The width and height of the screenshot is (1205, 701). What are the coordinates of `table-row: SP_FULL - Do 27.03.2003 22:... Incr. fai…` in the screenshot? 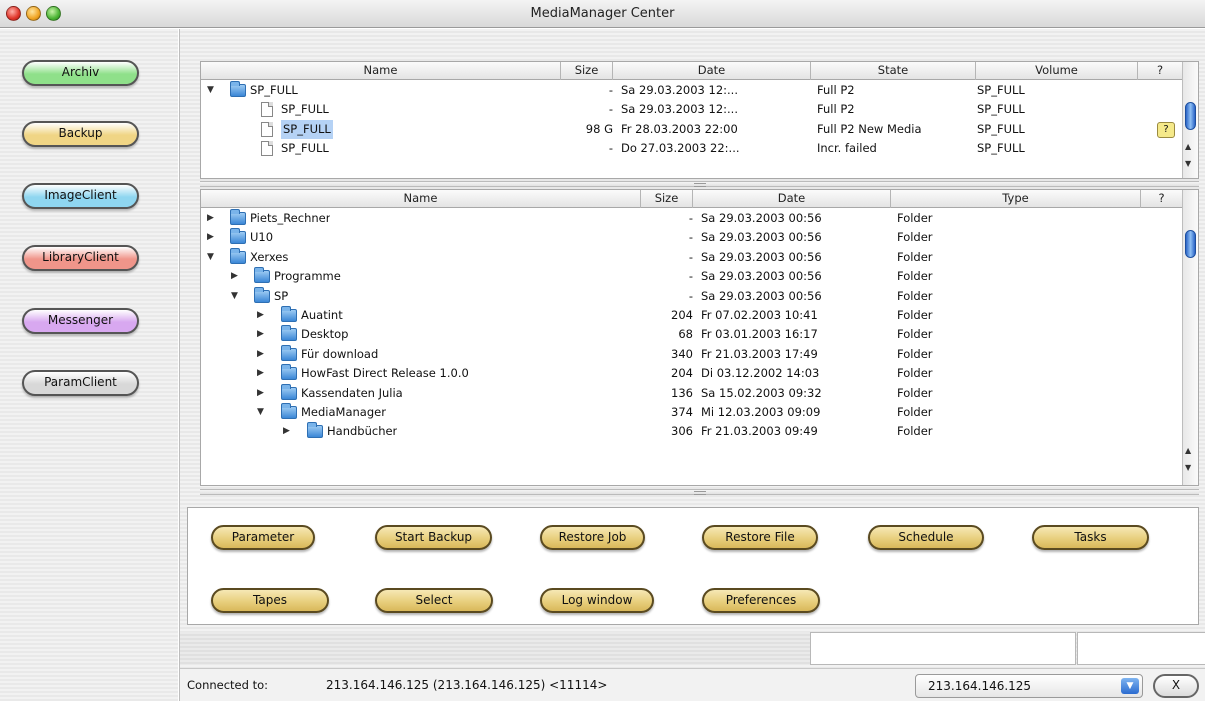 It's located at (692, 148).